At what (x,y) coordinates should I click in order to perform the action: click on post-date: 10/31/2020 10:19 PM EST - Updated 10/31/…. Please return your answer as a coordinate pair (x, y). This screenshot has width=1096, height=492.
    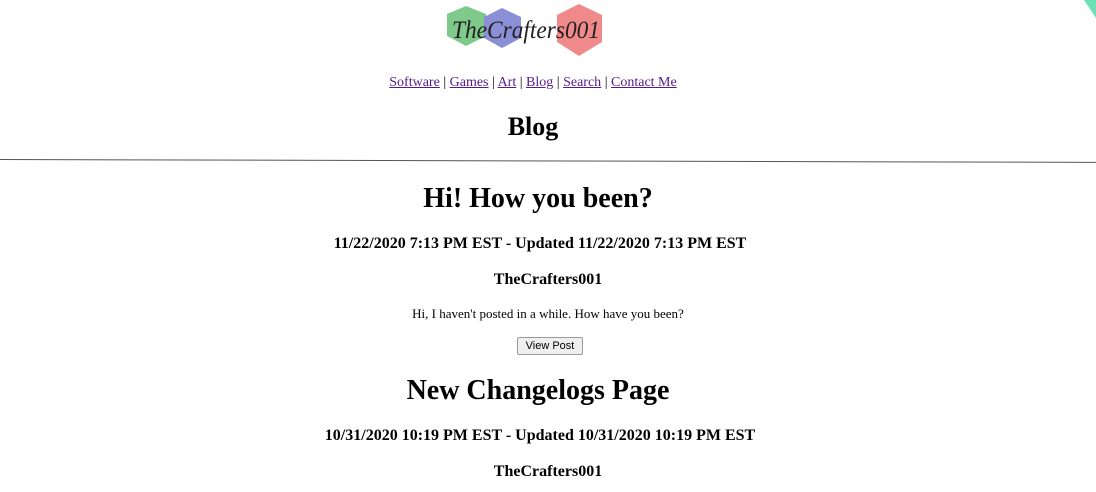
    Looking at the image, I should click on (540, 435).